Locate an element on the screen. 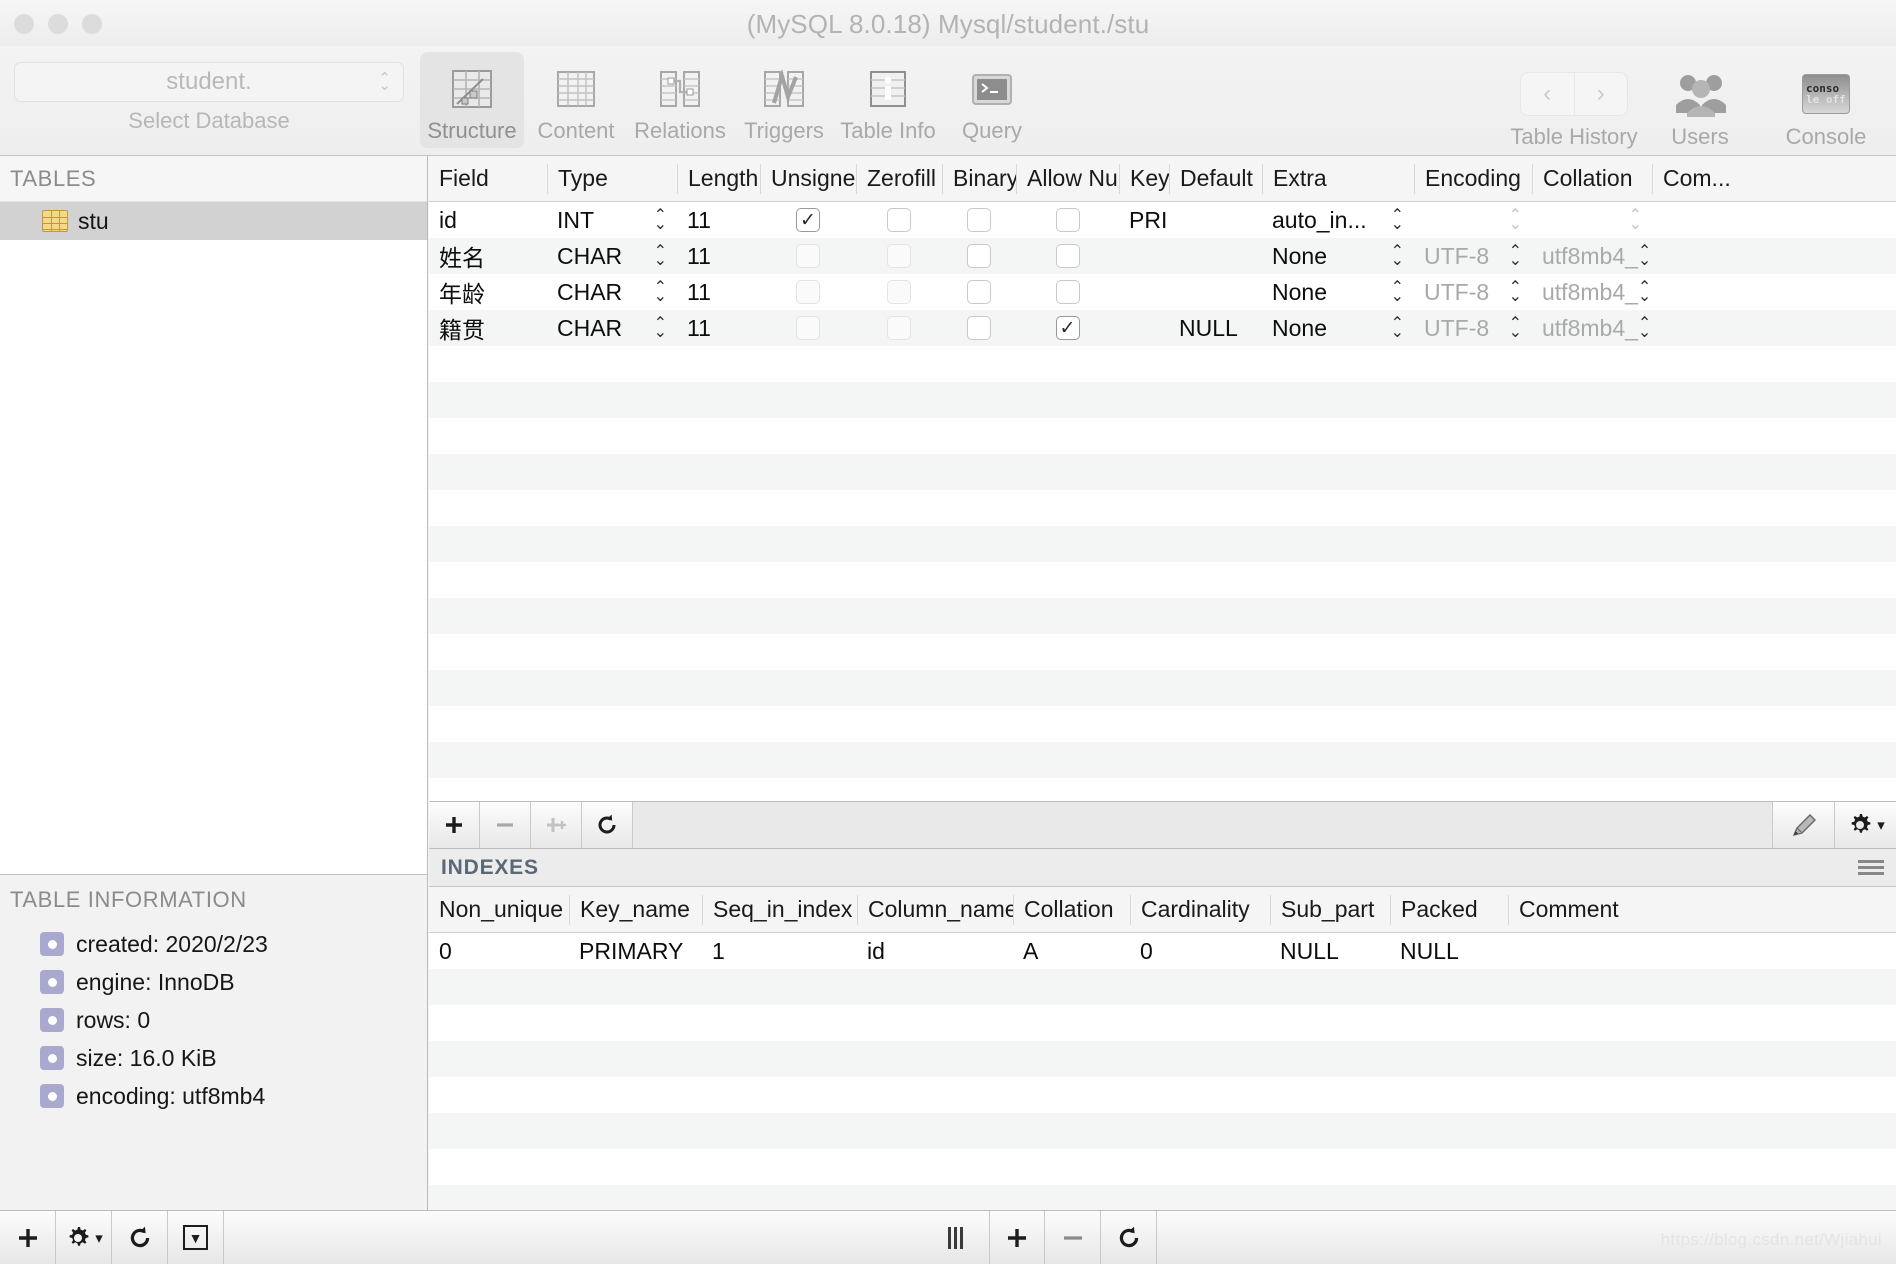 This screenshot has width=1896, height=1264. indexes-cell-column_name: id is located at coordinates (935, 951).